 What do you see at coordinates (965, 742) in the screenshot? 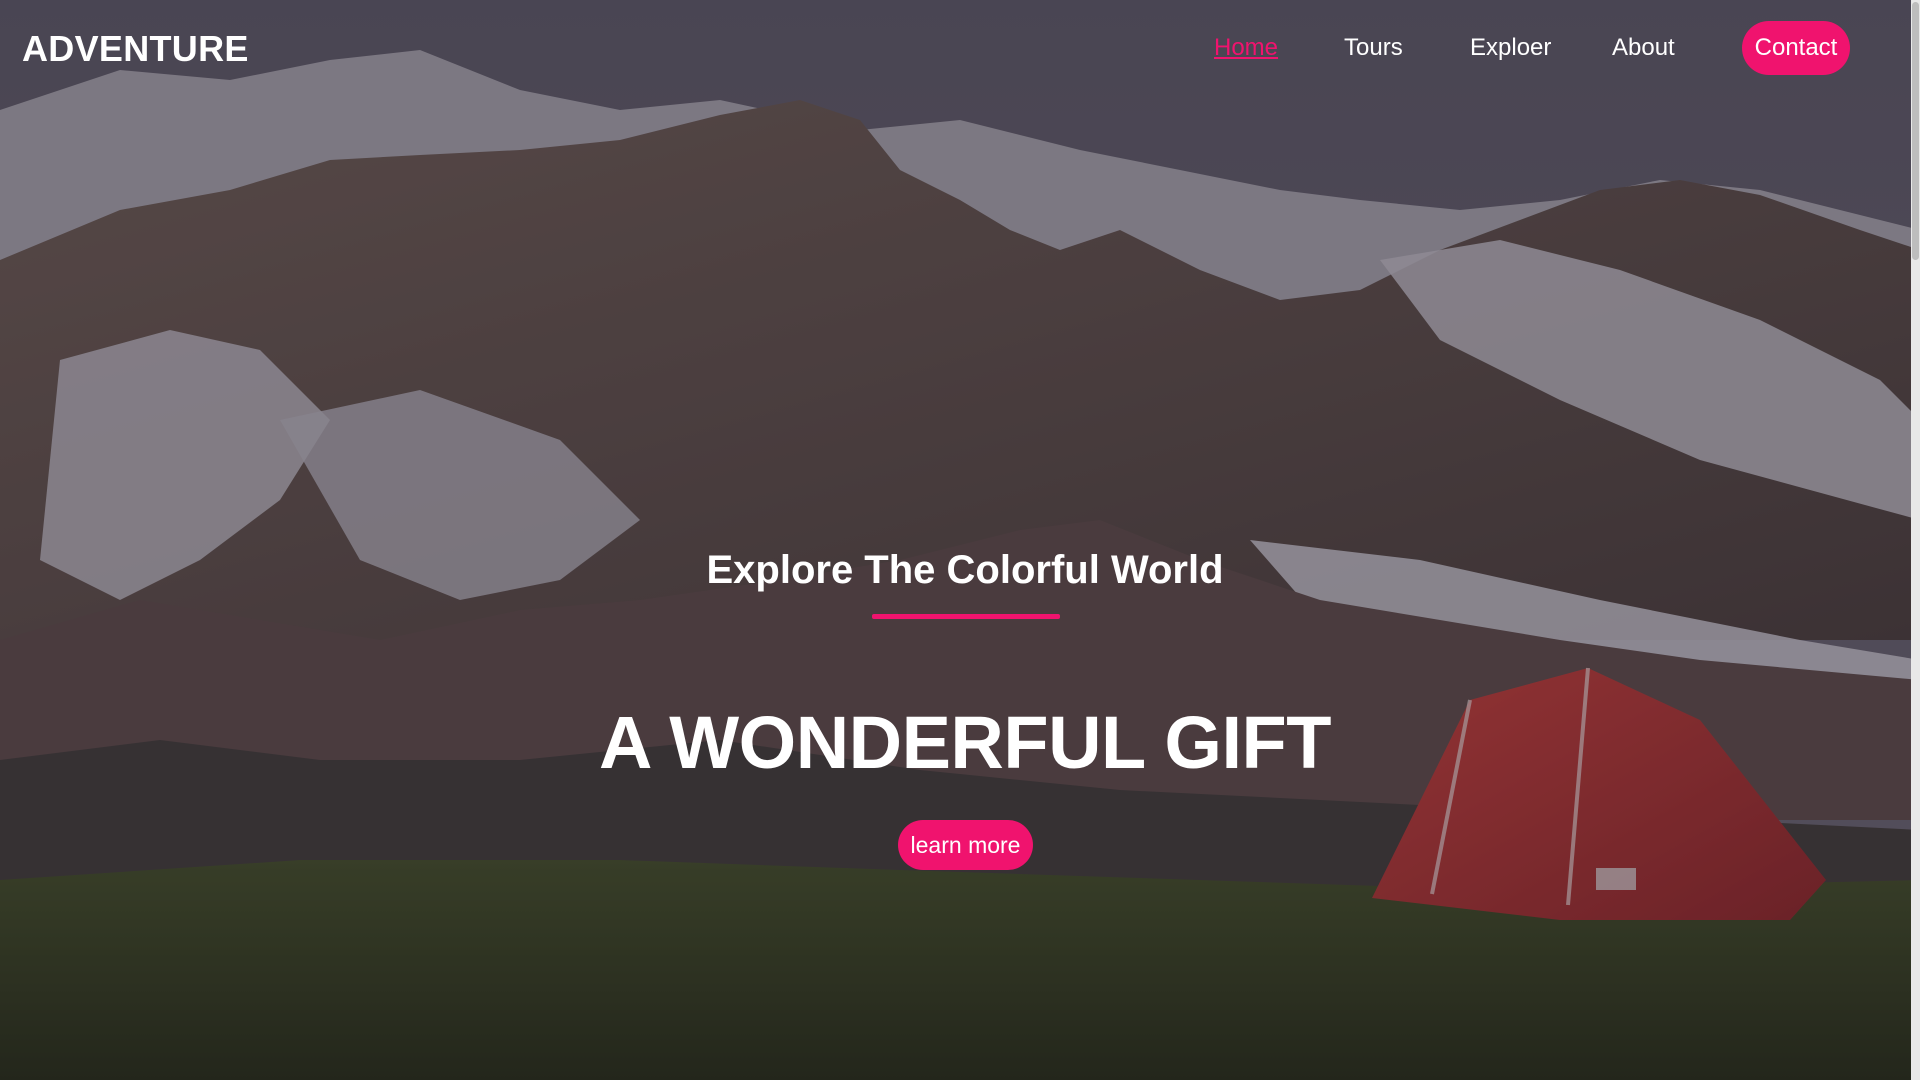
I see `hero-headline: A WONDERFUL GIFT` at bounding box center [965, 742].